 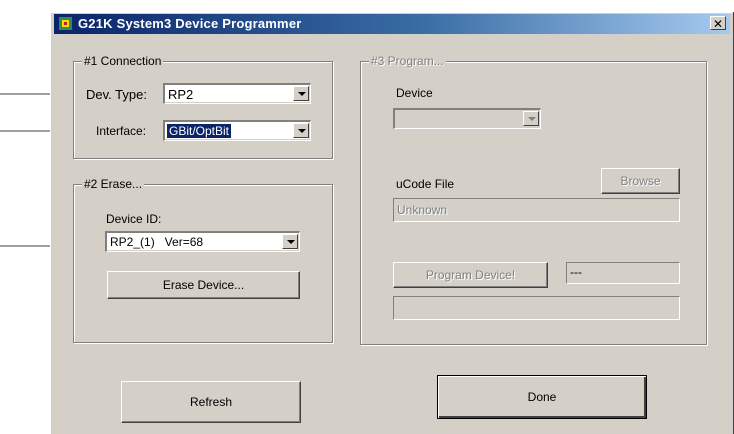 I want to click on close-icon: ✕, so click(x=718, y=24).